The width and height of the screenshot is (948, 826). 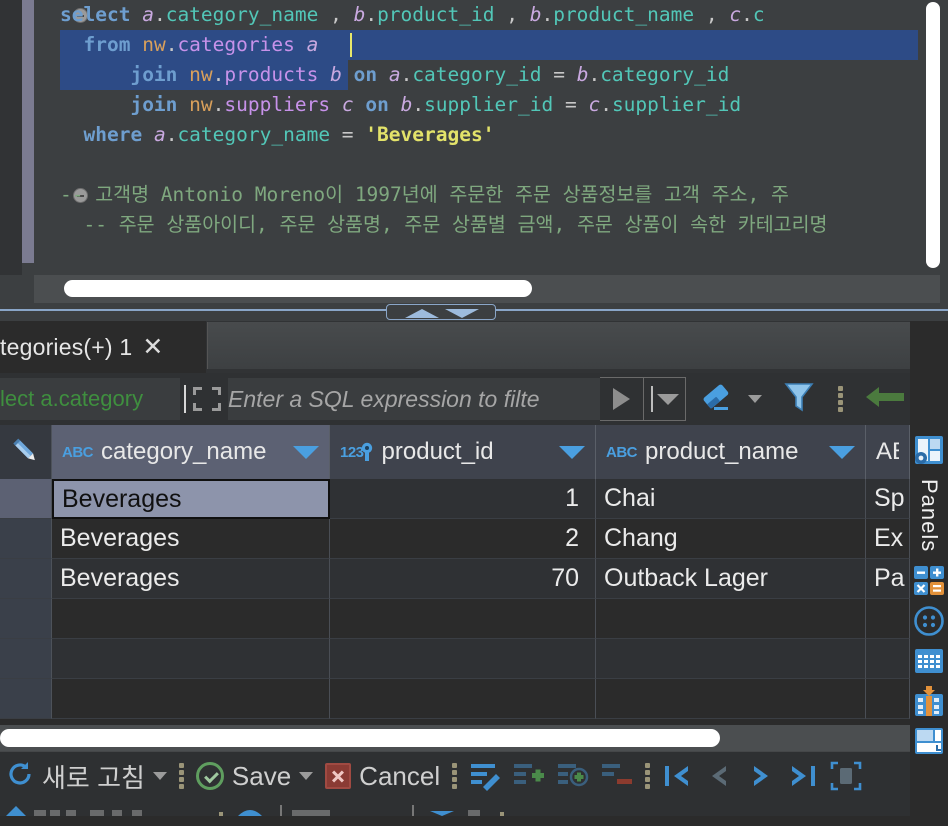 I want to click on editor-left-scrollbar, so click(x=28, y=131).